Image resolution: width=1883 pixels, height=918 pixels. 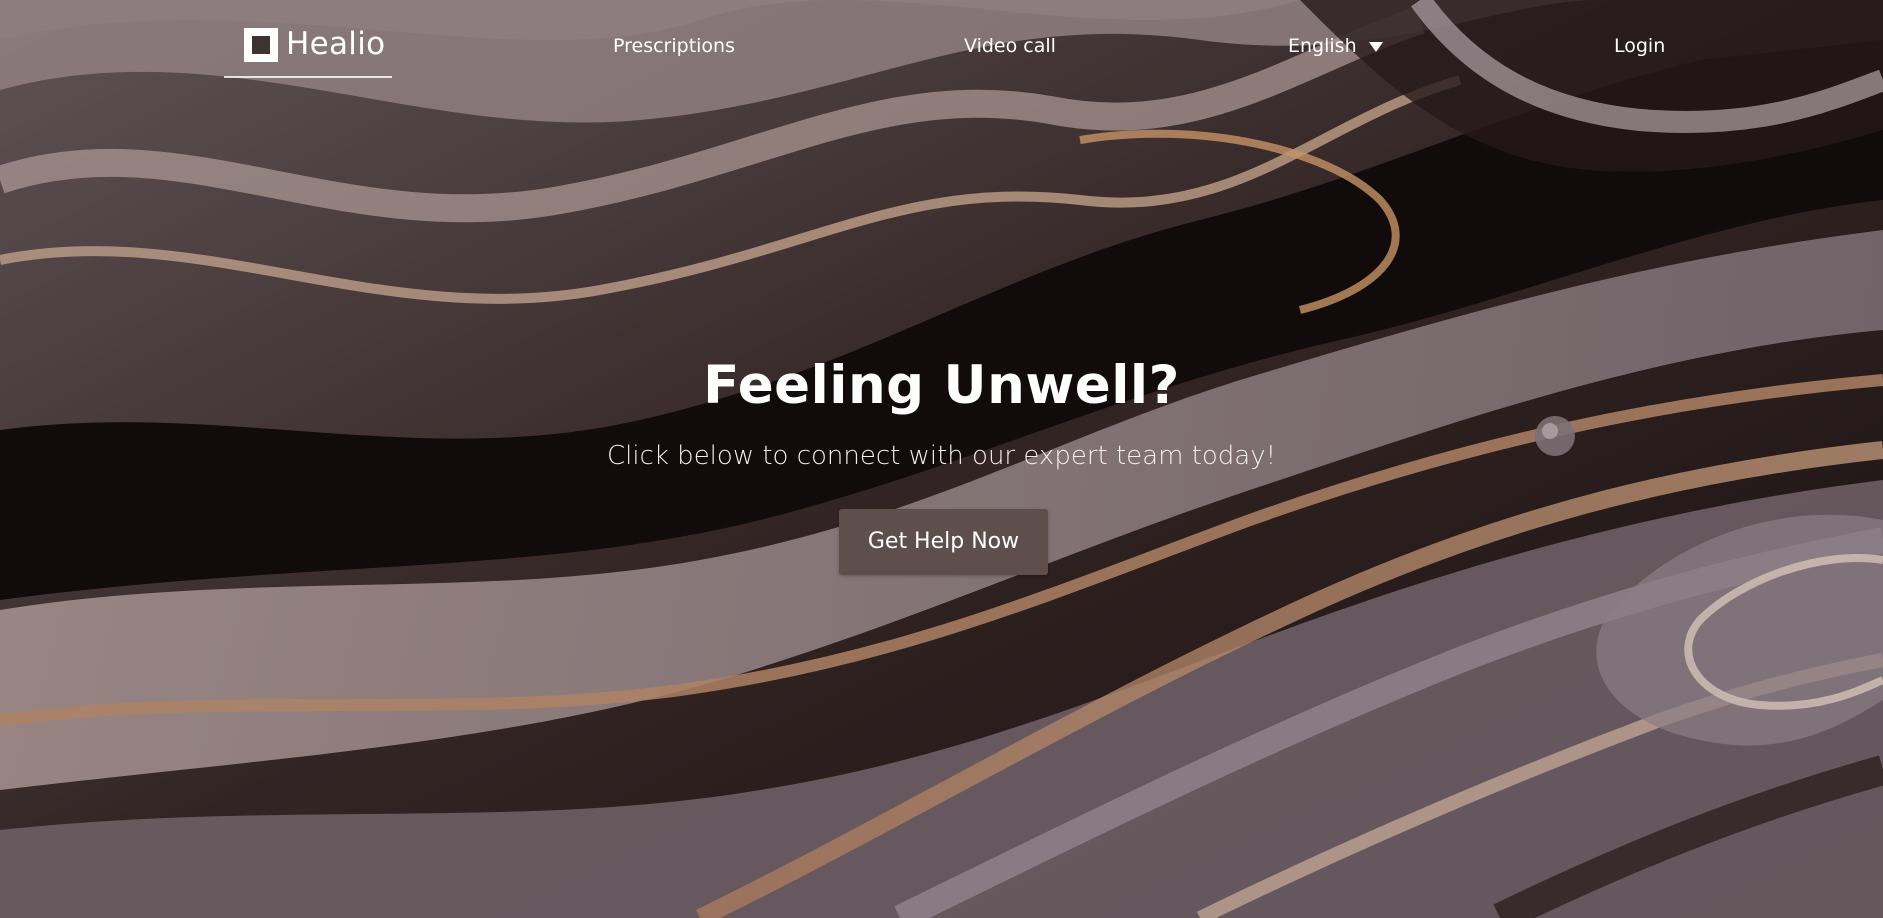 What do you see at coordinates (1375, 47) in the screenshot?
I see `caret-down-icon` at bounding box center [1375, 47].